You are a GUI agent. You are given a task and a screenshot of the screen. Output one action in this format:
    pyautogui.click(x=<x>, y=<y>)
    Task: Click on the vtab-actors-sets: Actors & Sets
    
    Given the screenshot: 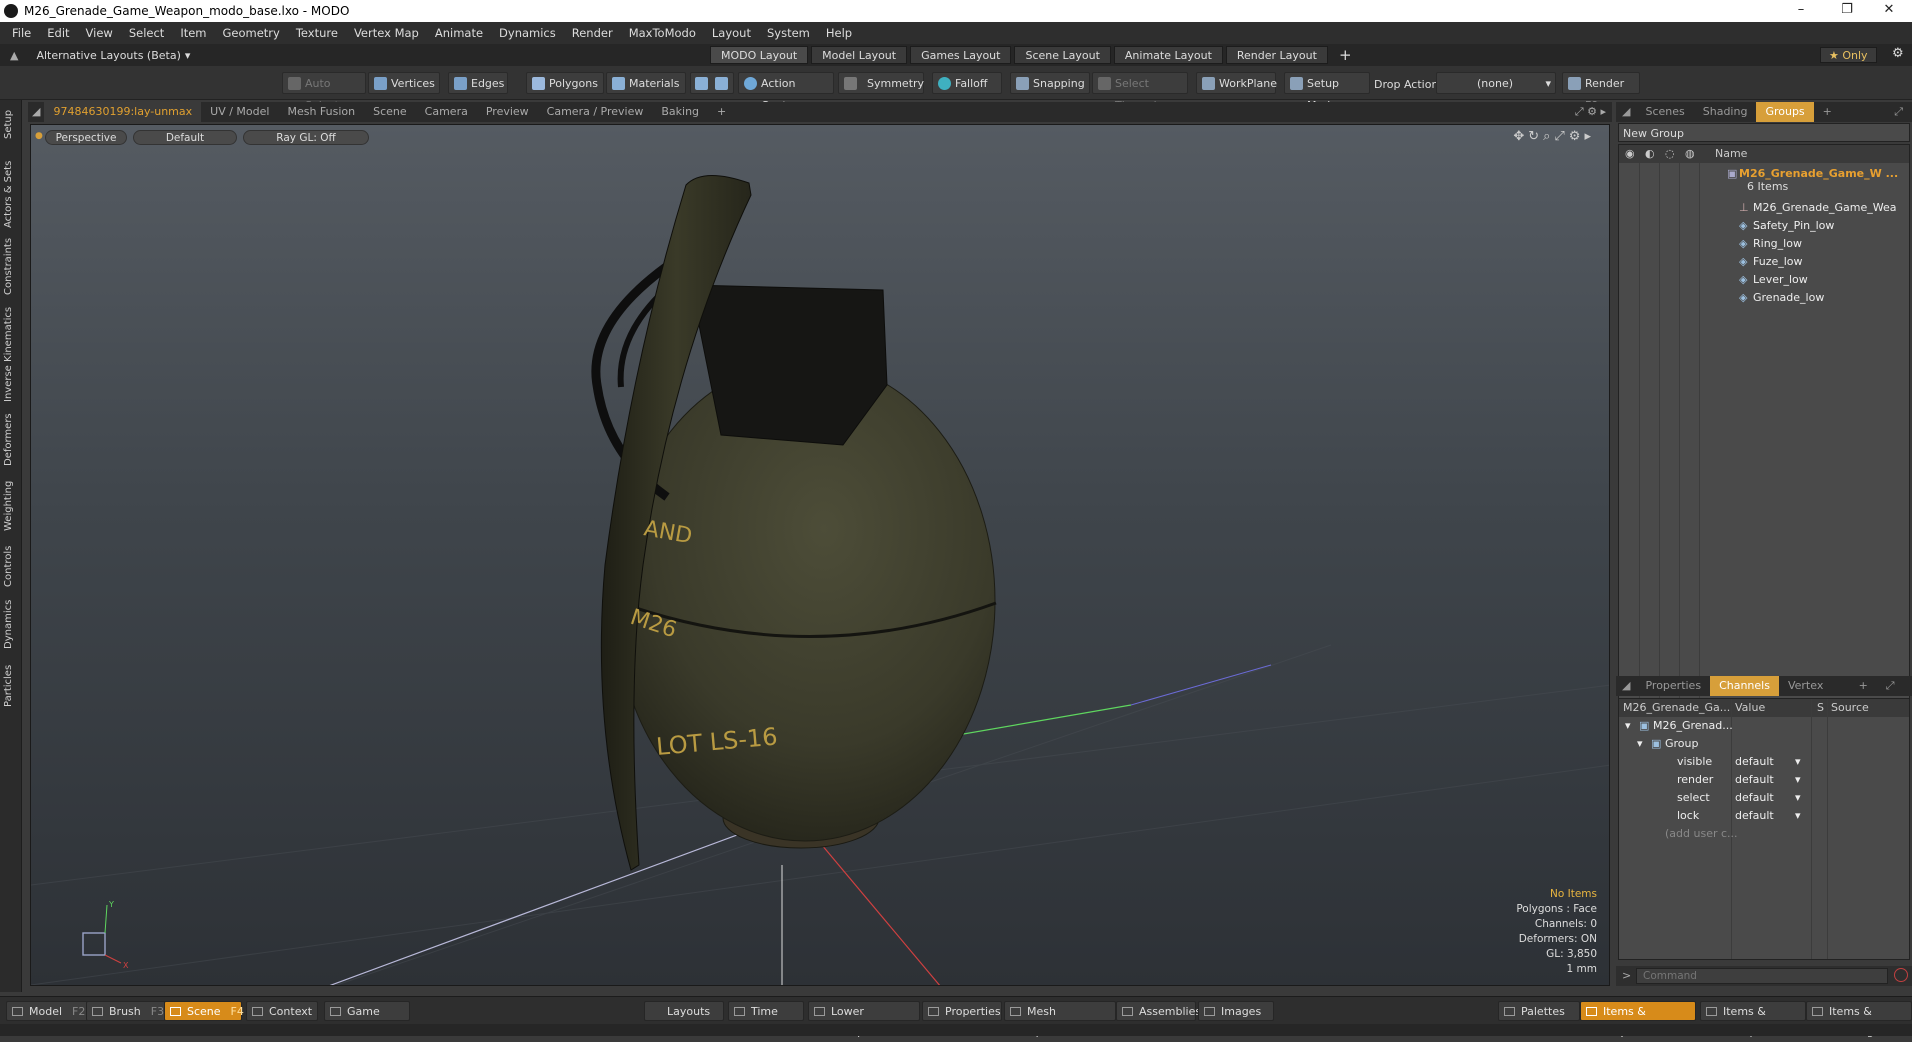 What is the action you would take?
    pyautogui.click(x=11, y=194)
    